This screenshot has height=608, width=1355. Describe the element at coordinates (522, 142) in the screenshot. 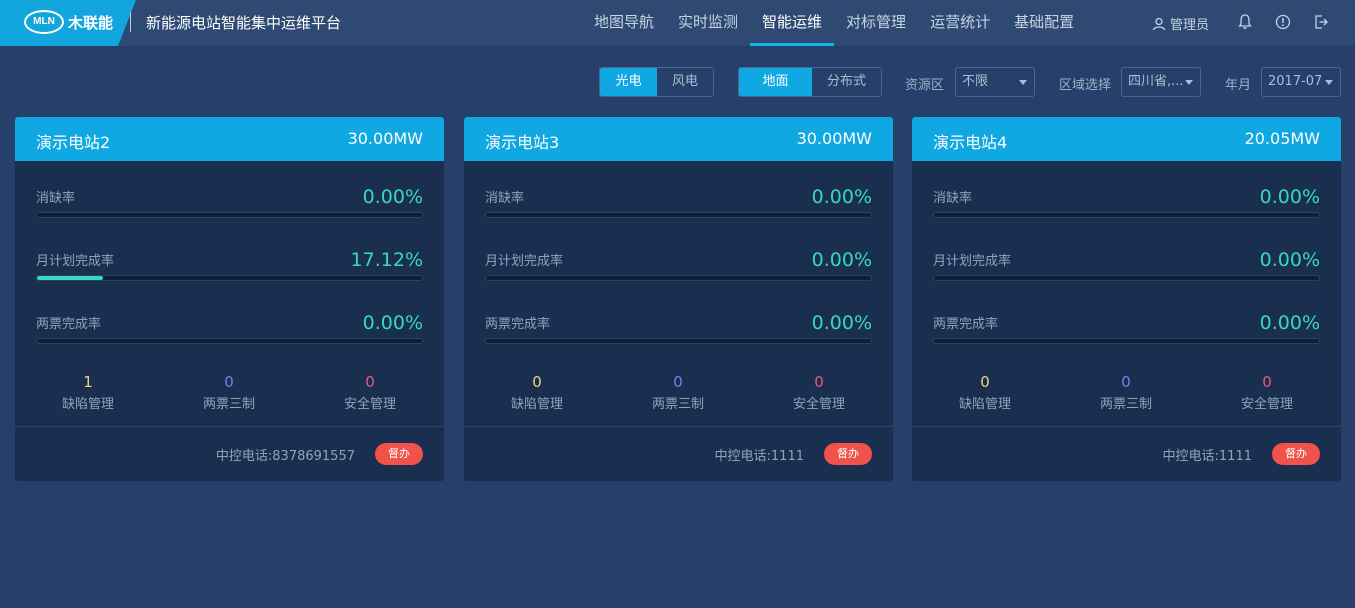

I see `station-name: 演示电站3` at that location.